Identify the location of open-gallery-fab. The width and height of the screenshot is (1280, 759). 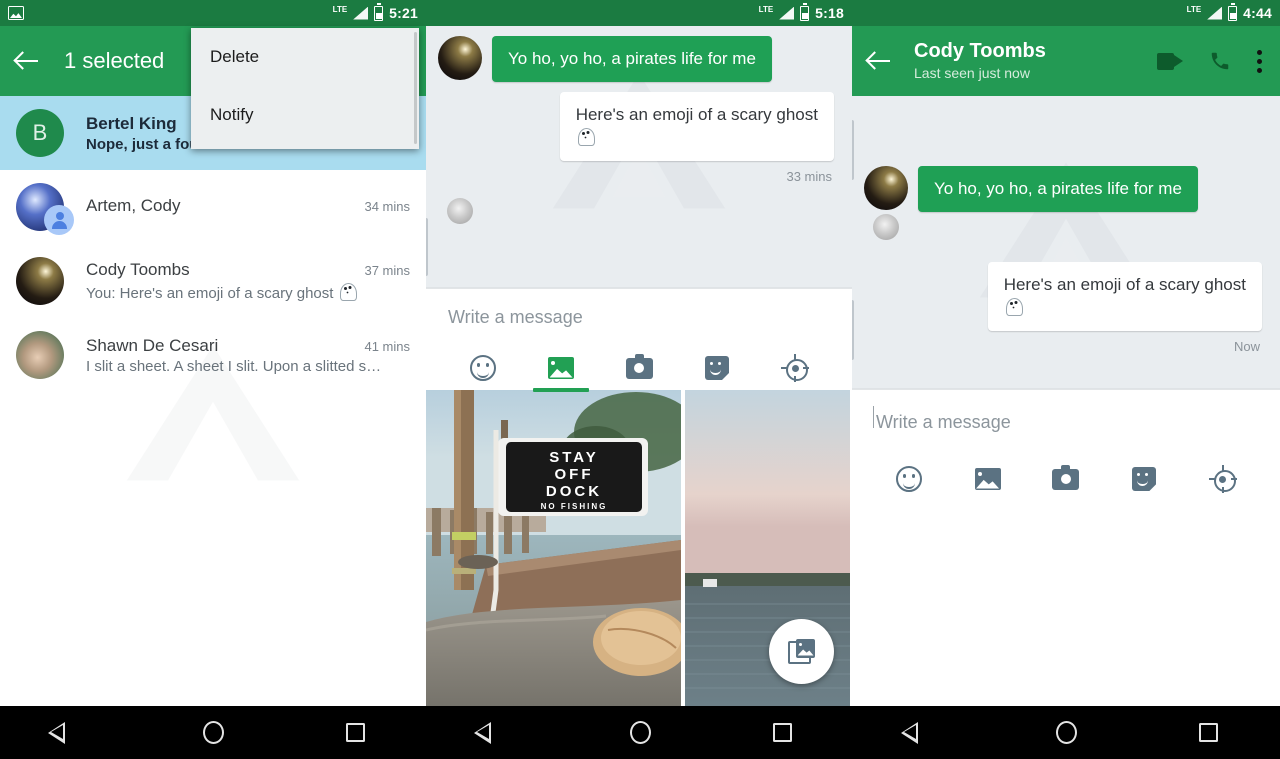
(801, 651).